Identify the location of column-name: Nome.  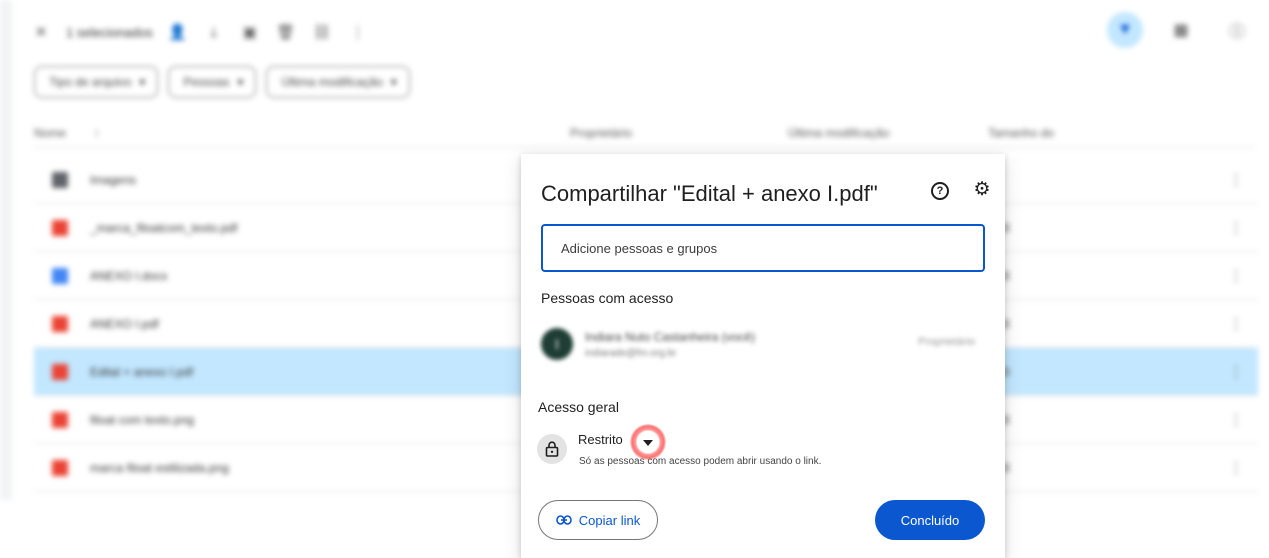
(50, 133).